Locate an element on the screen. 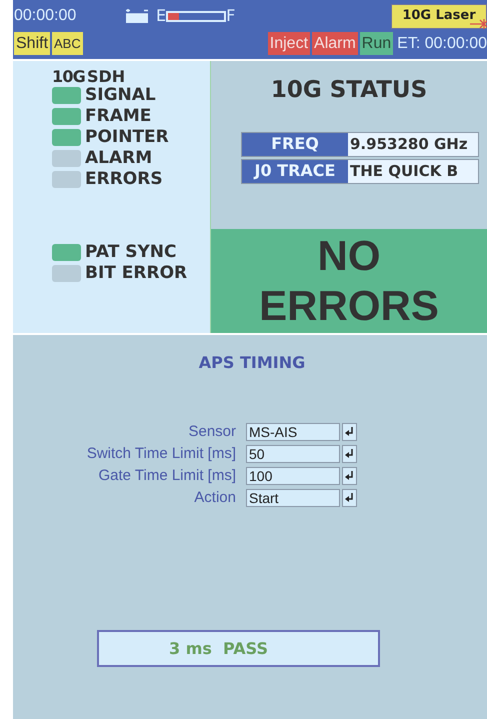  status-title: 10G STATUS is located at coordinates (349, 90).